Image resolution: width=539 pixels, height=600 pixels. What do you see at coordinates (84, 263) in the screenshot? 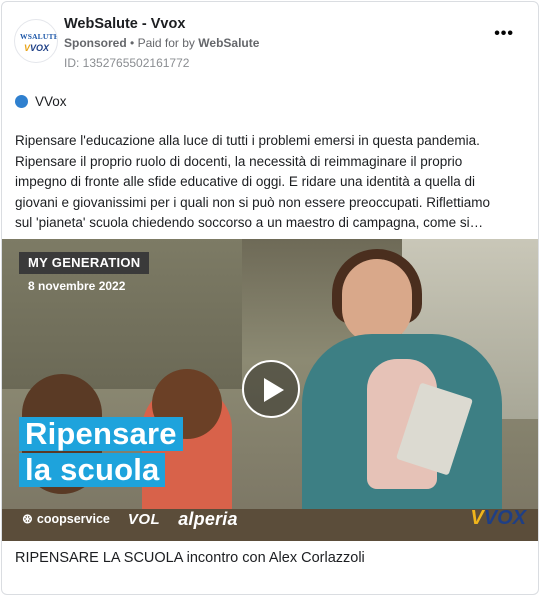
I see `video-tag: MY GENERATION` at bounding box center [84, 263].